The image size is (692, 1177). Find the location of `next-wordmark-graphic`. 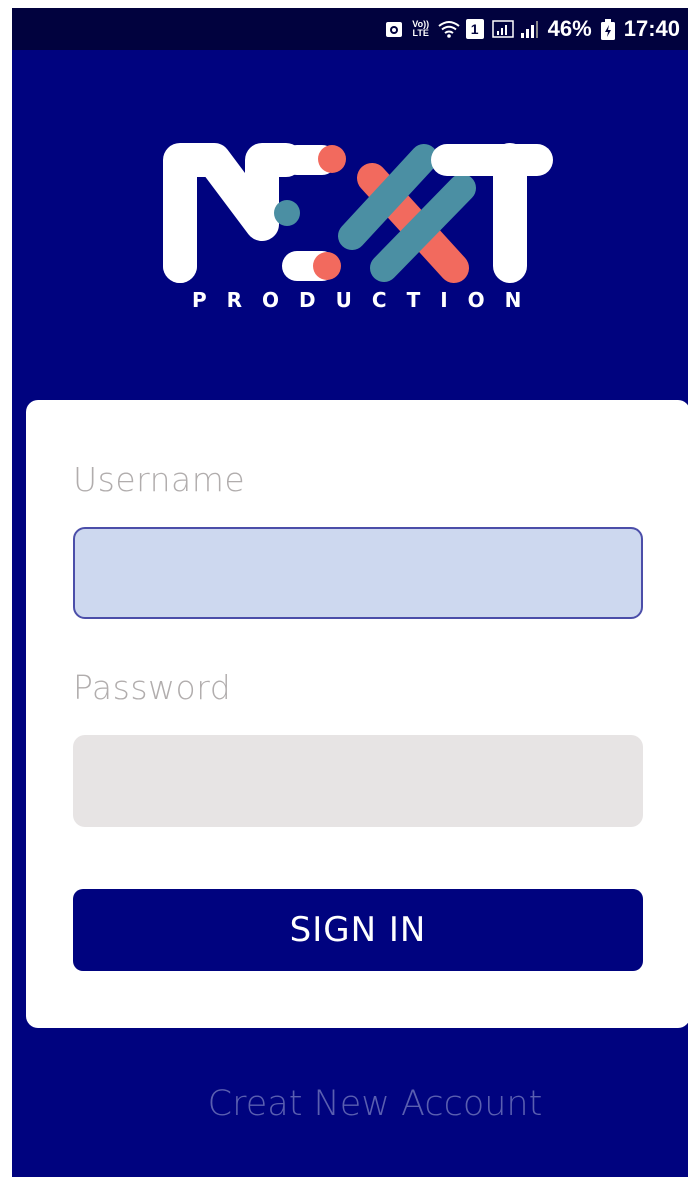

next-wordmark-graphic is located at coordinates (358, 213).